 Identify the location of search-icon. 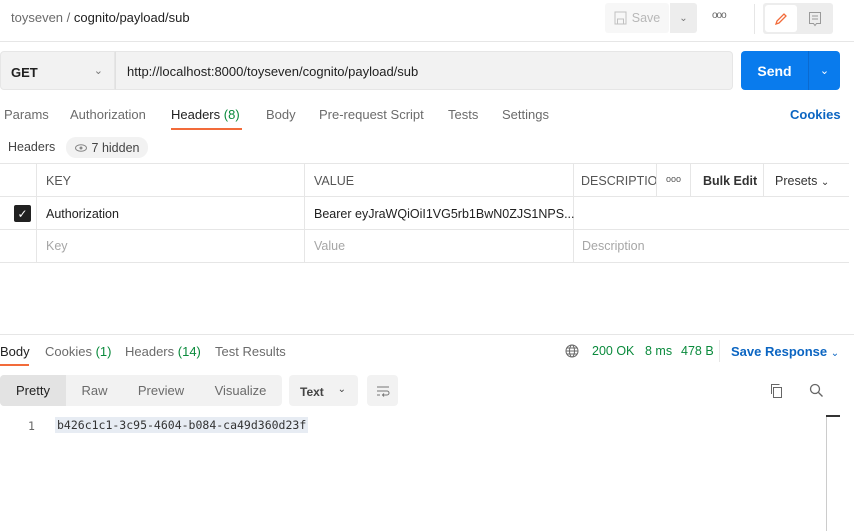
(816, 390).